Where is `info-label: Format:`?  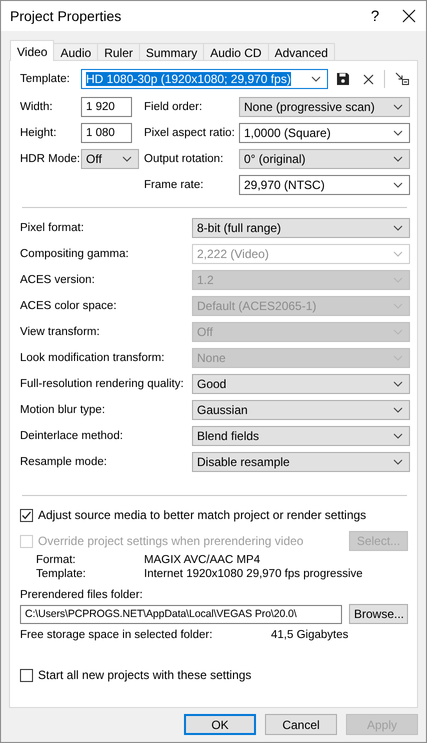 info-label: Format: is located at coordinates (56, 560).